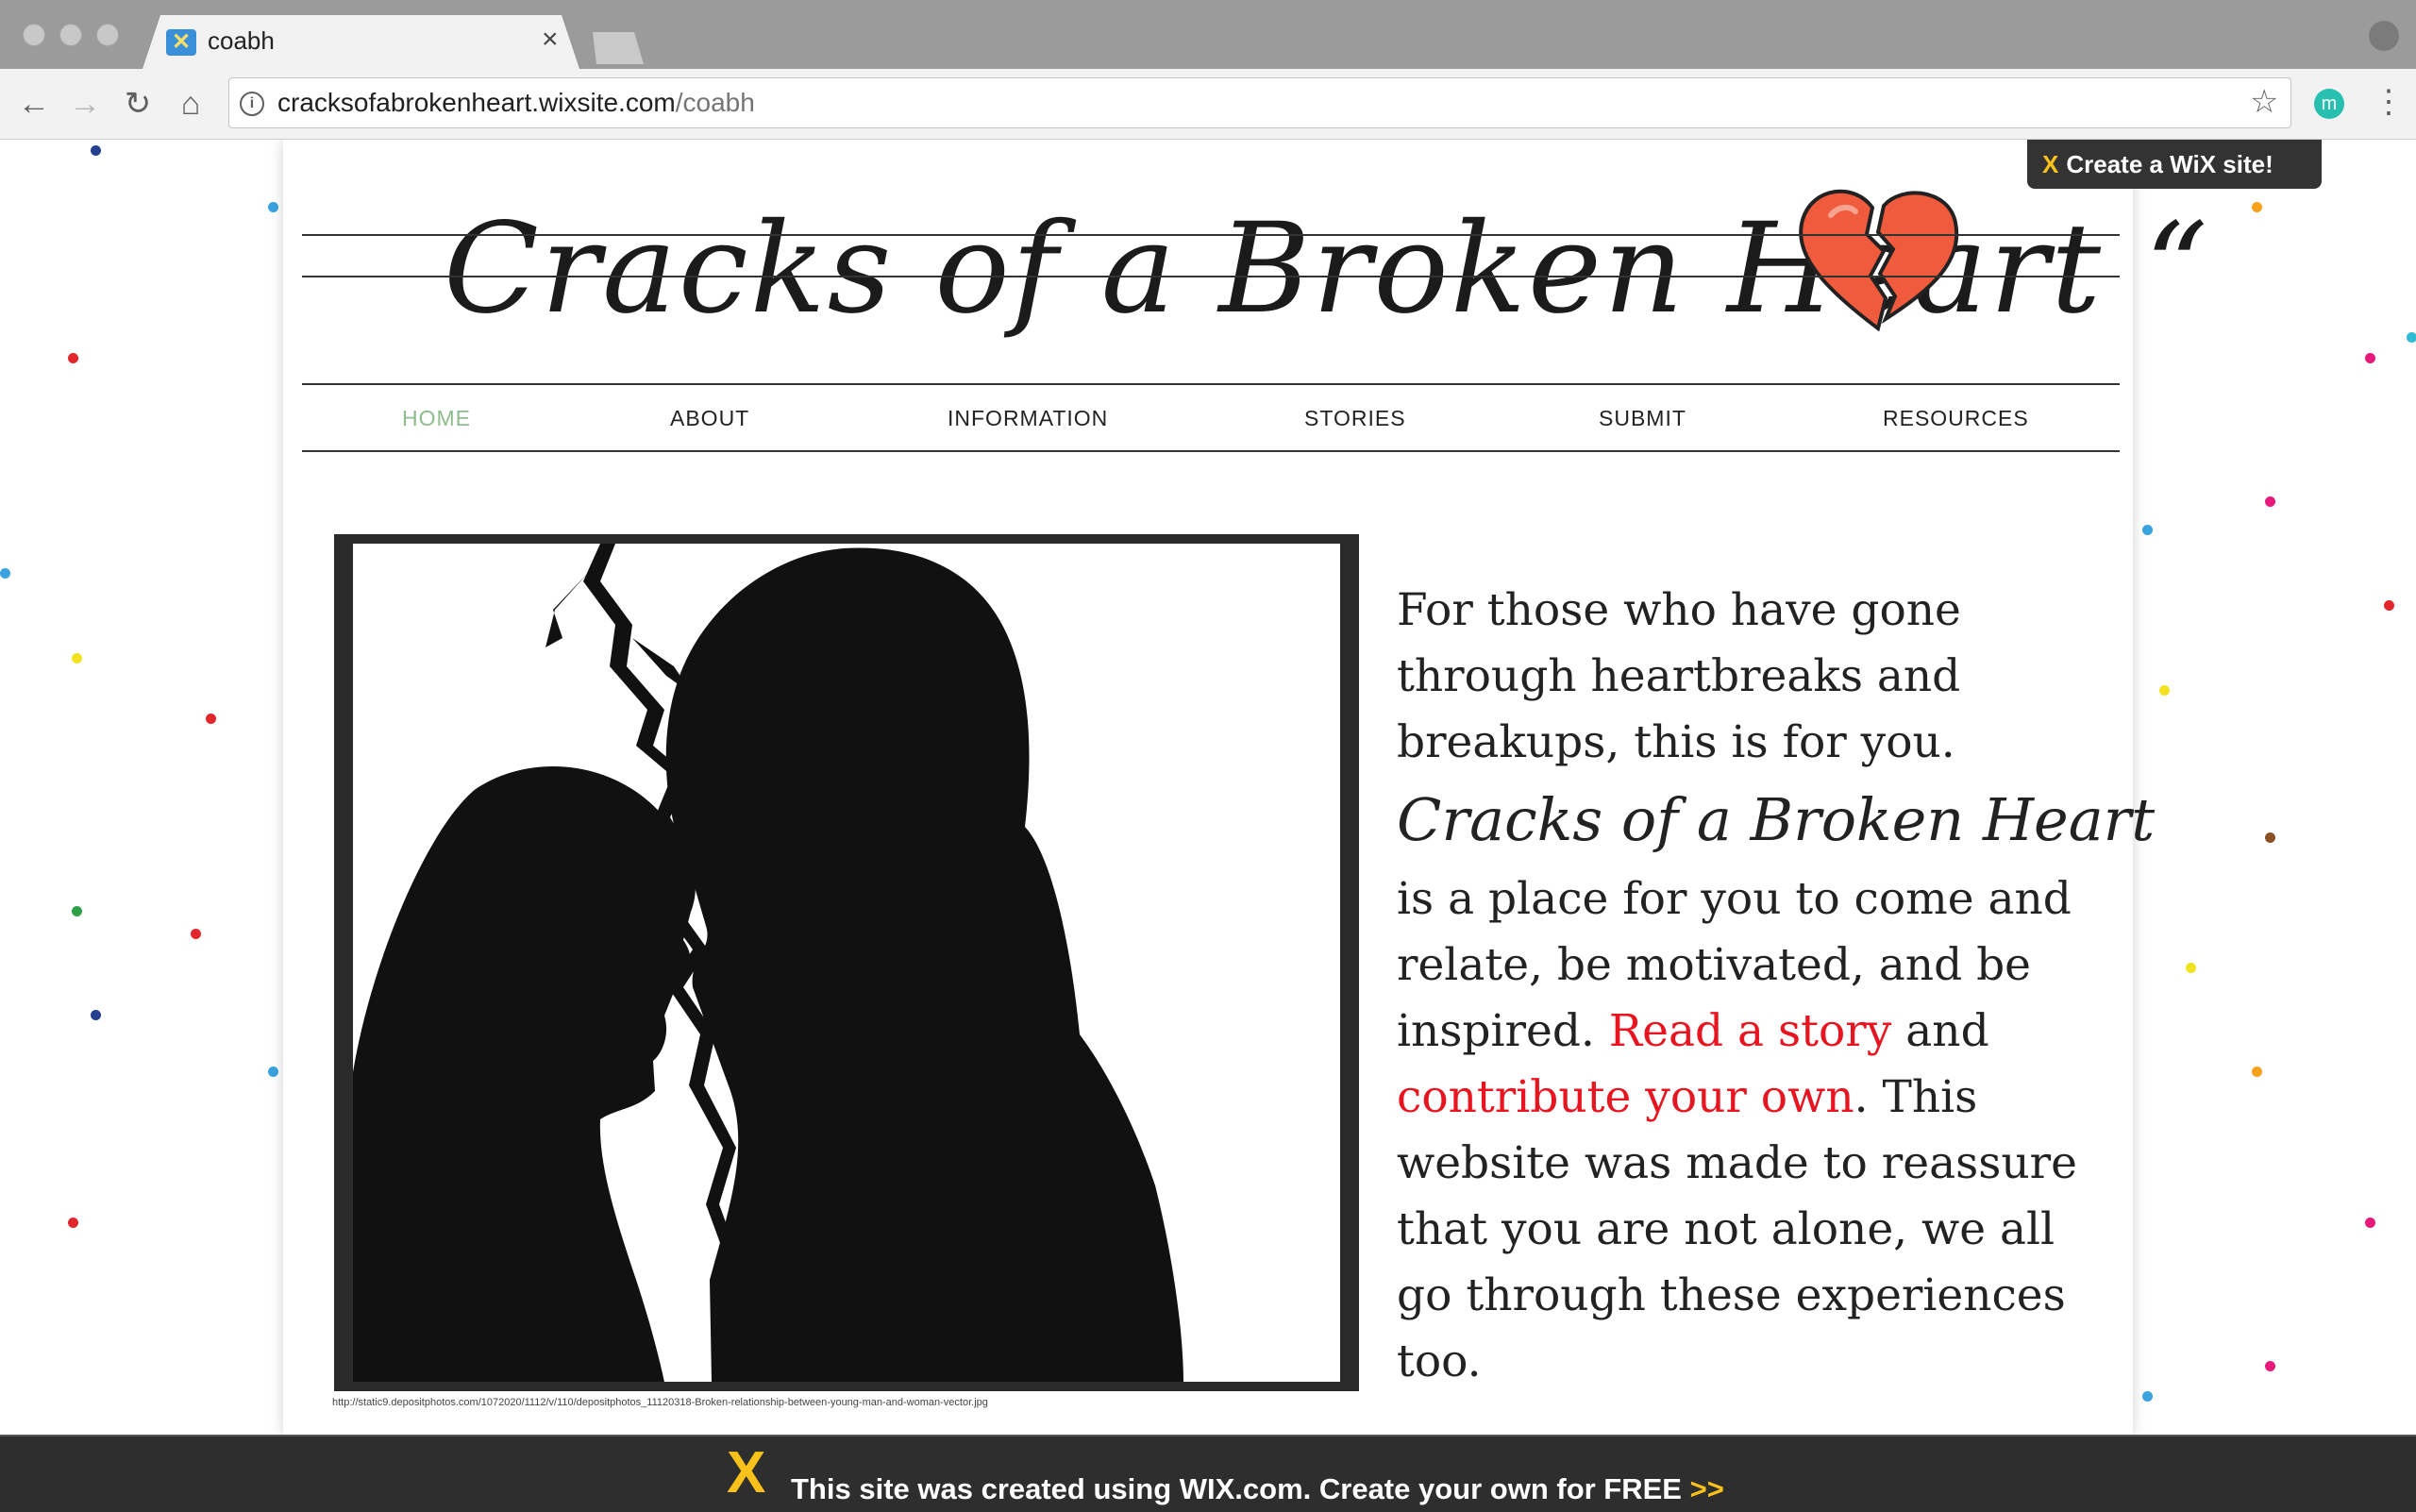  I want to click on window-close-button, so click(34, 35).